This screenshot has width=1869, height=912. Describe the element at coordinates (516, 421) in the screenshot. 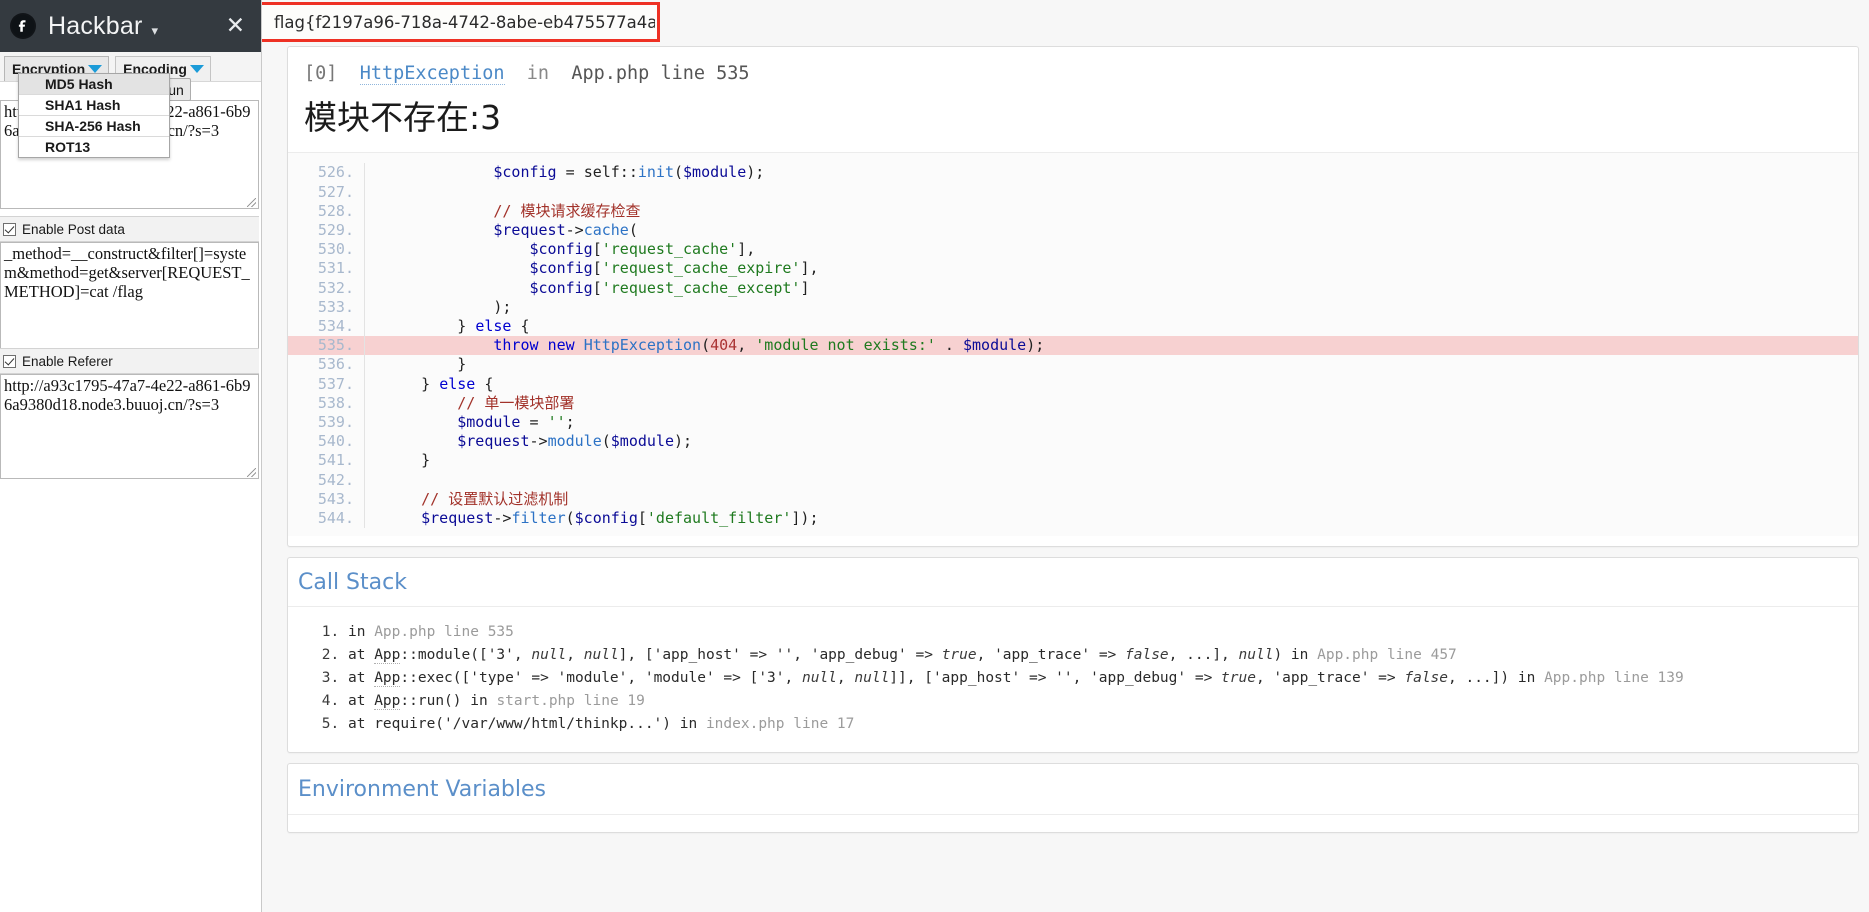

I see `code-line-text: $module = '';` at that location.